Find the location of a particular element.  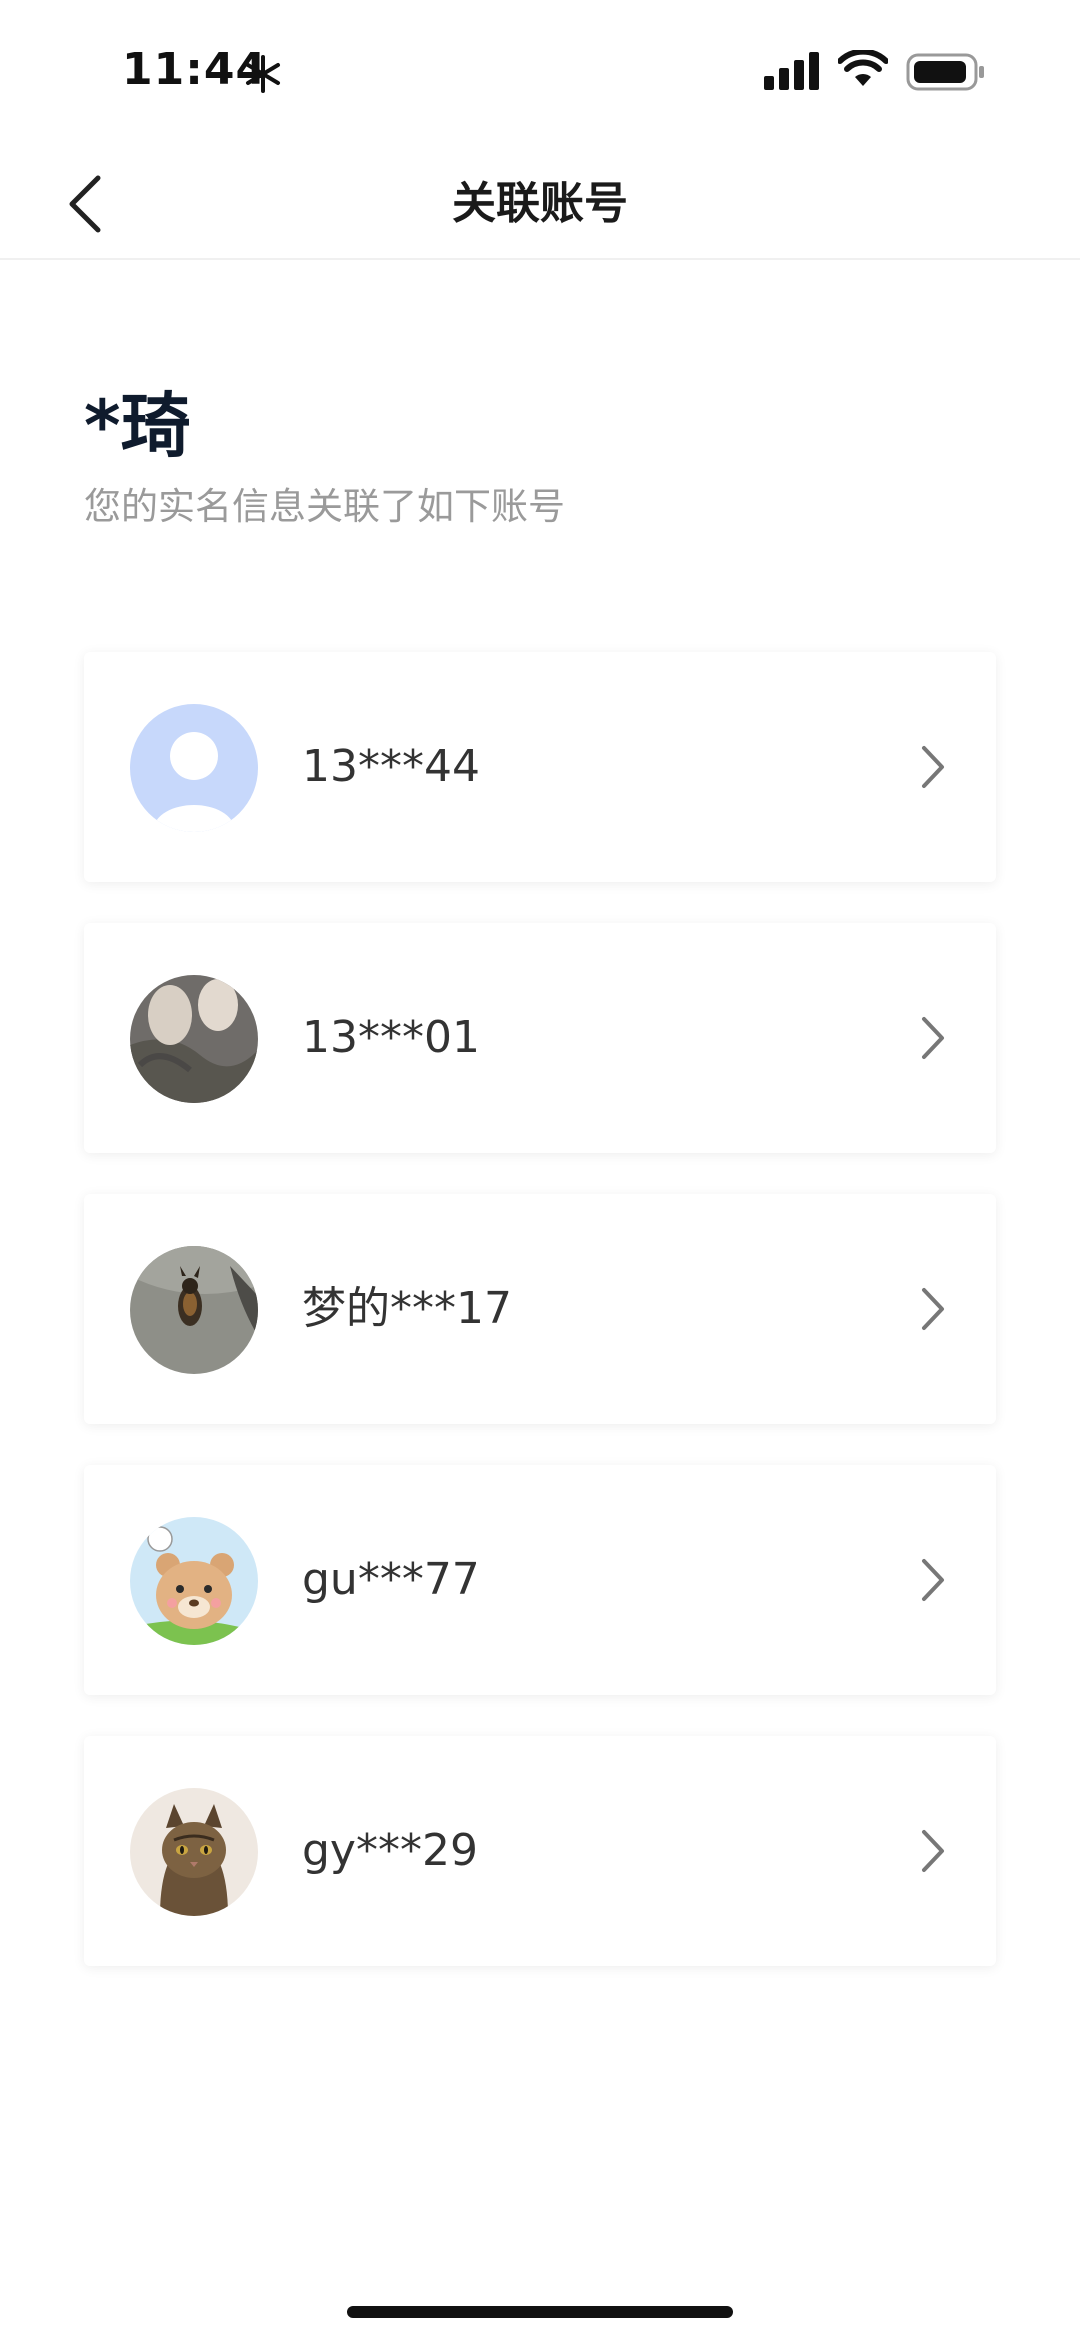

dog-photo-avatar is located at coordinates (194, 1310).